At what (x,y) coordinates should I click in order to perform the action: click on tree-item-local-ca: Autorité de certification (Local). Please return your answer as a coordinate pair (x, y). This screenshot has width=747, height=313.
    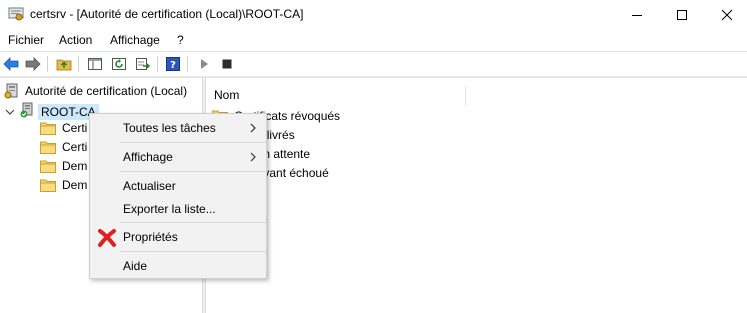
    Looking at the image, I should click on (95, 91).